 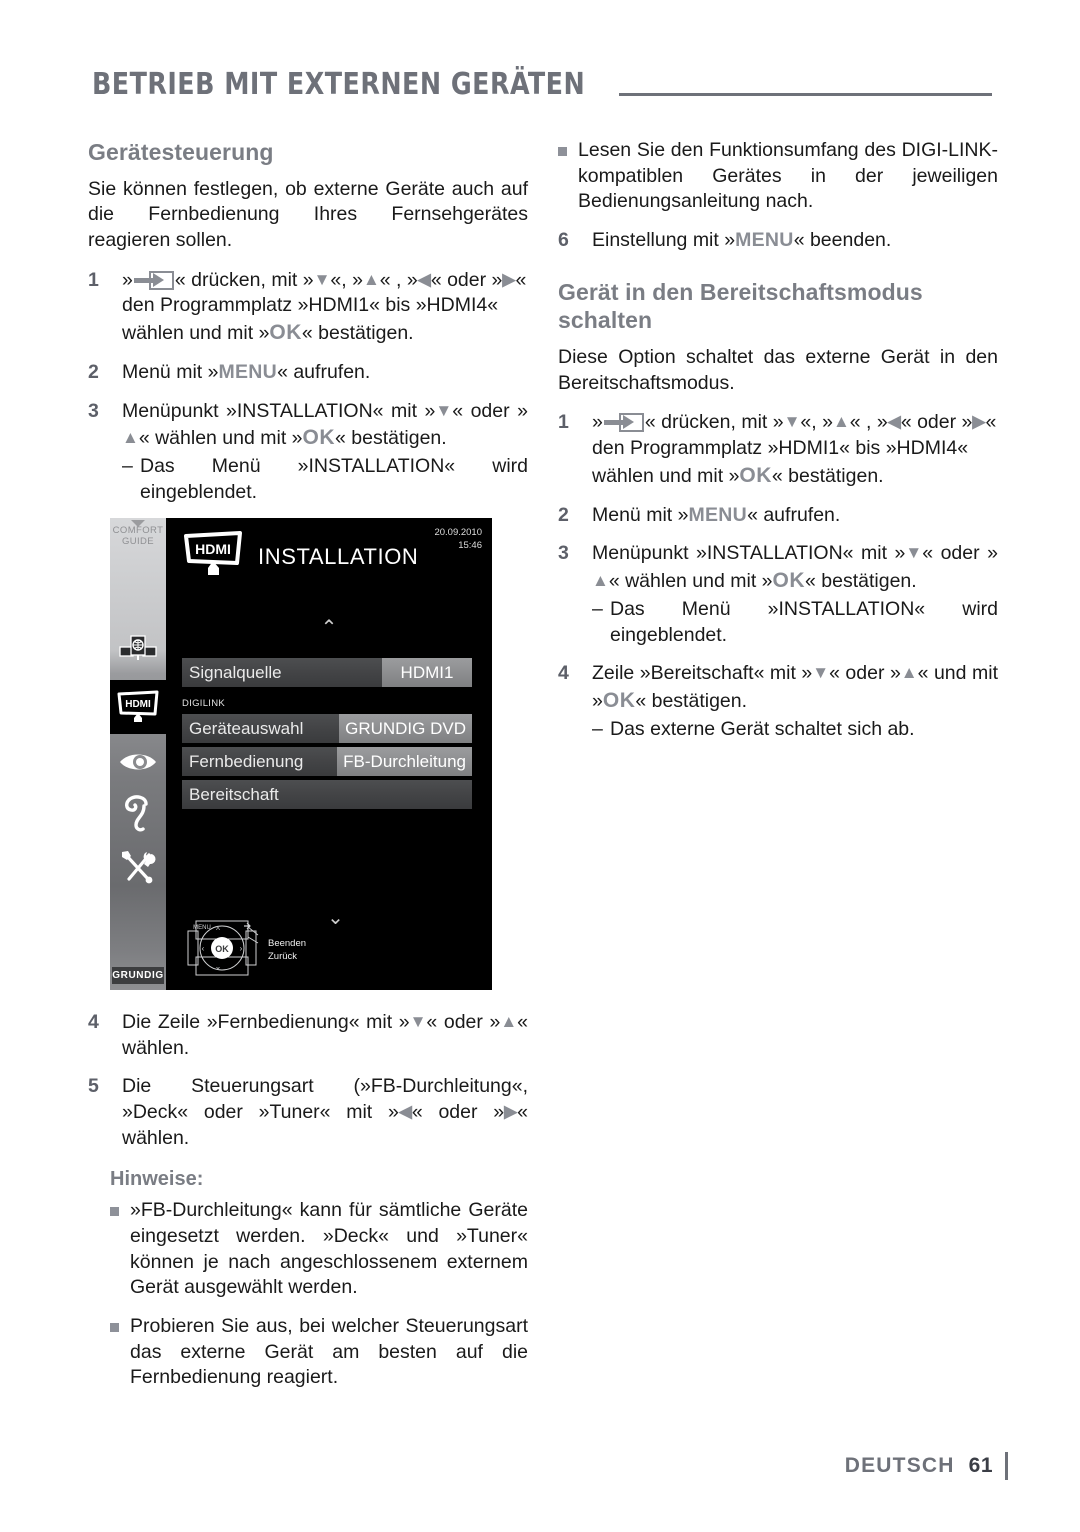 What do you see at coordinates (563, 240) in the screenshot?
I see `step-number: 6` at bounding box center [563, 240].